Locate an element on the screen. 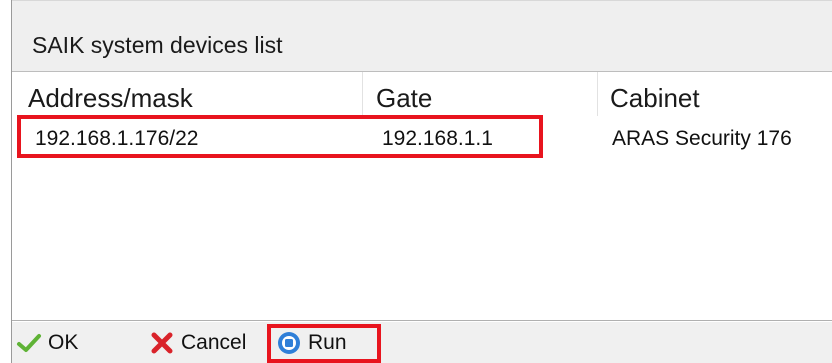 The height and width of the screenshot is (363, 832). cell-address-mask: 192.168.1.176/22 is located at coordinates (117, 138).